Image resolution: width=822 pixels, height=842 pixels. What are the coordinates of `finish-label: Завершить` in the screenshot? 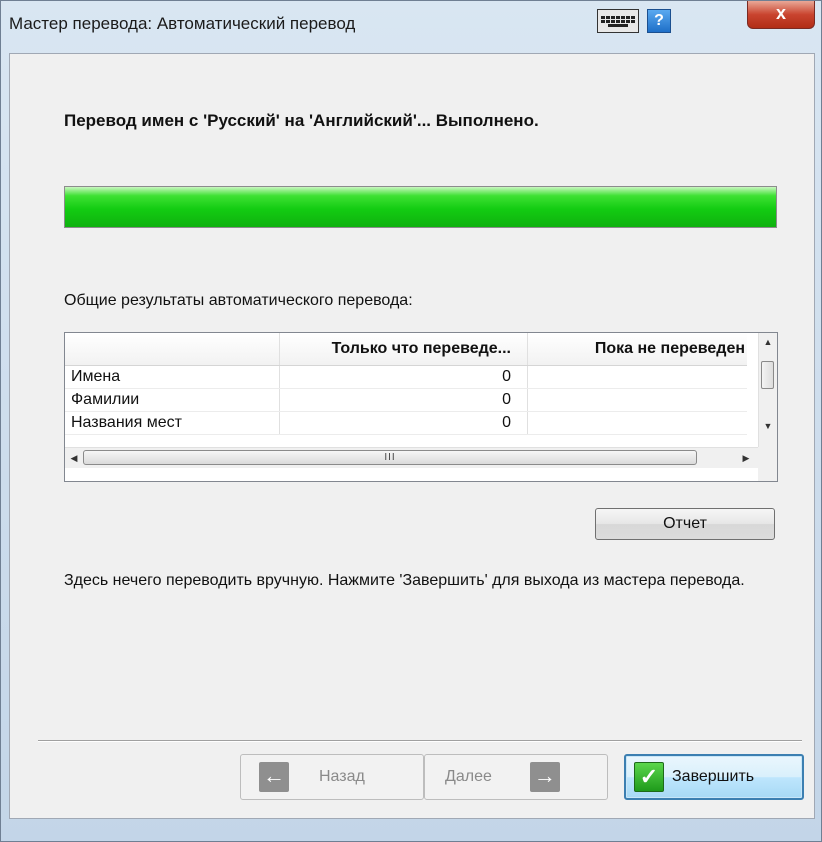 It's located at (713, 776).